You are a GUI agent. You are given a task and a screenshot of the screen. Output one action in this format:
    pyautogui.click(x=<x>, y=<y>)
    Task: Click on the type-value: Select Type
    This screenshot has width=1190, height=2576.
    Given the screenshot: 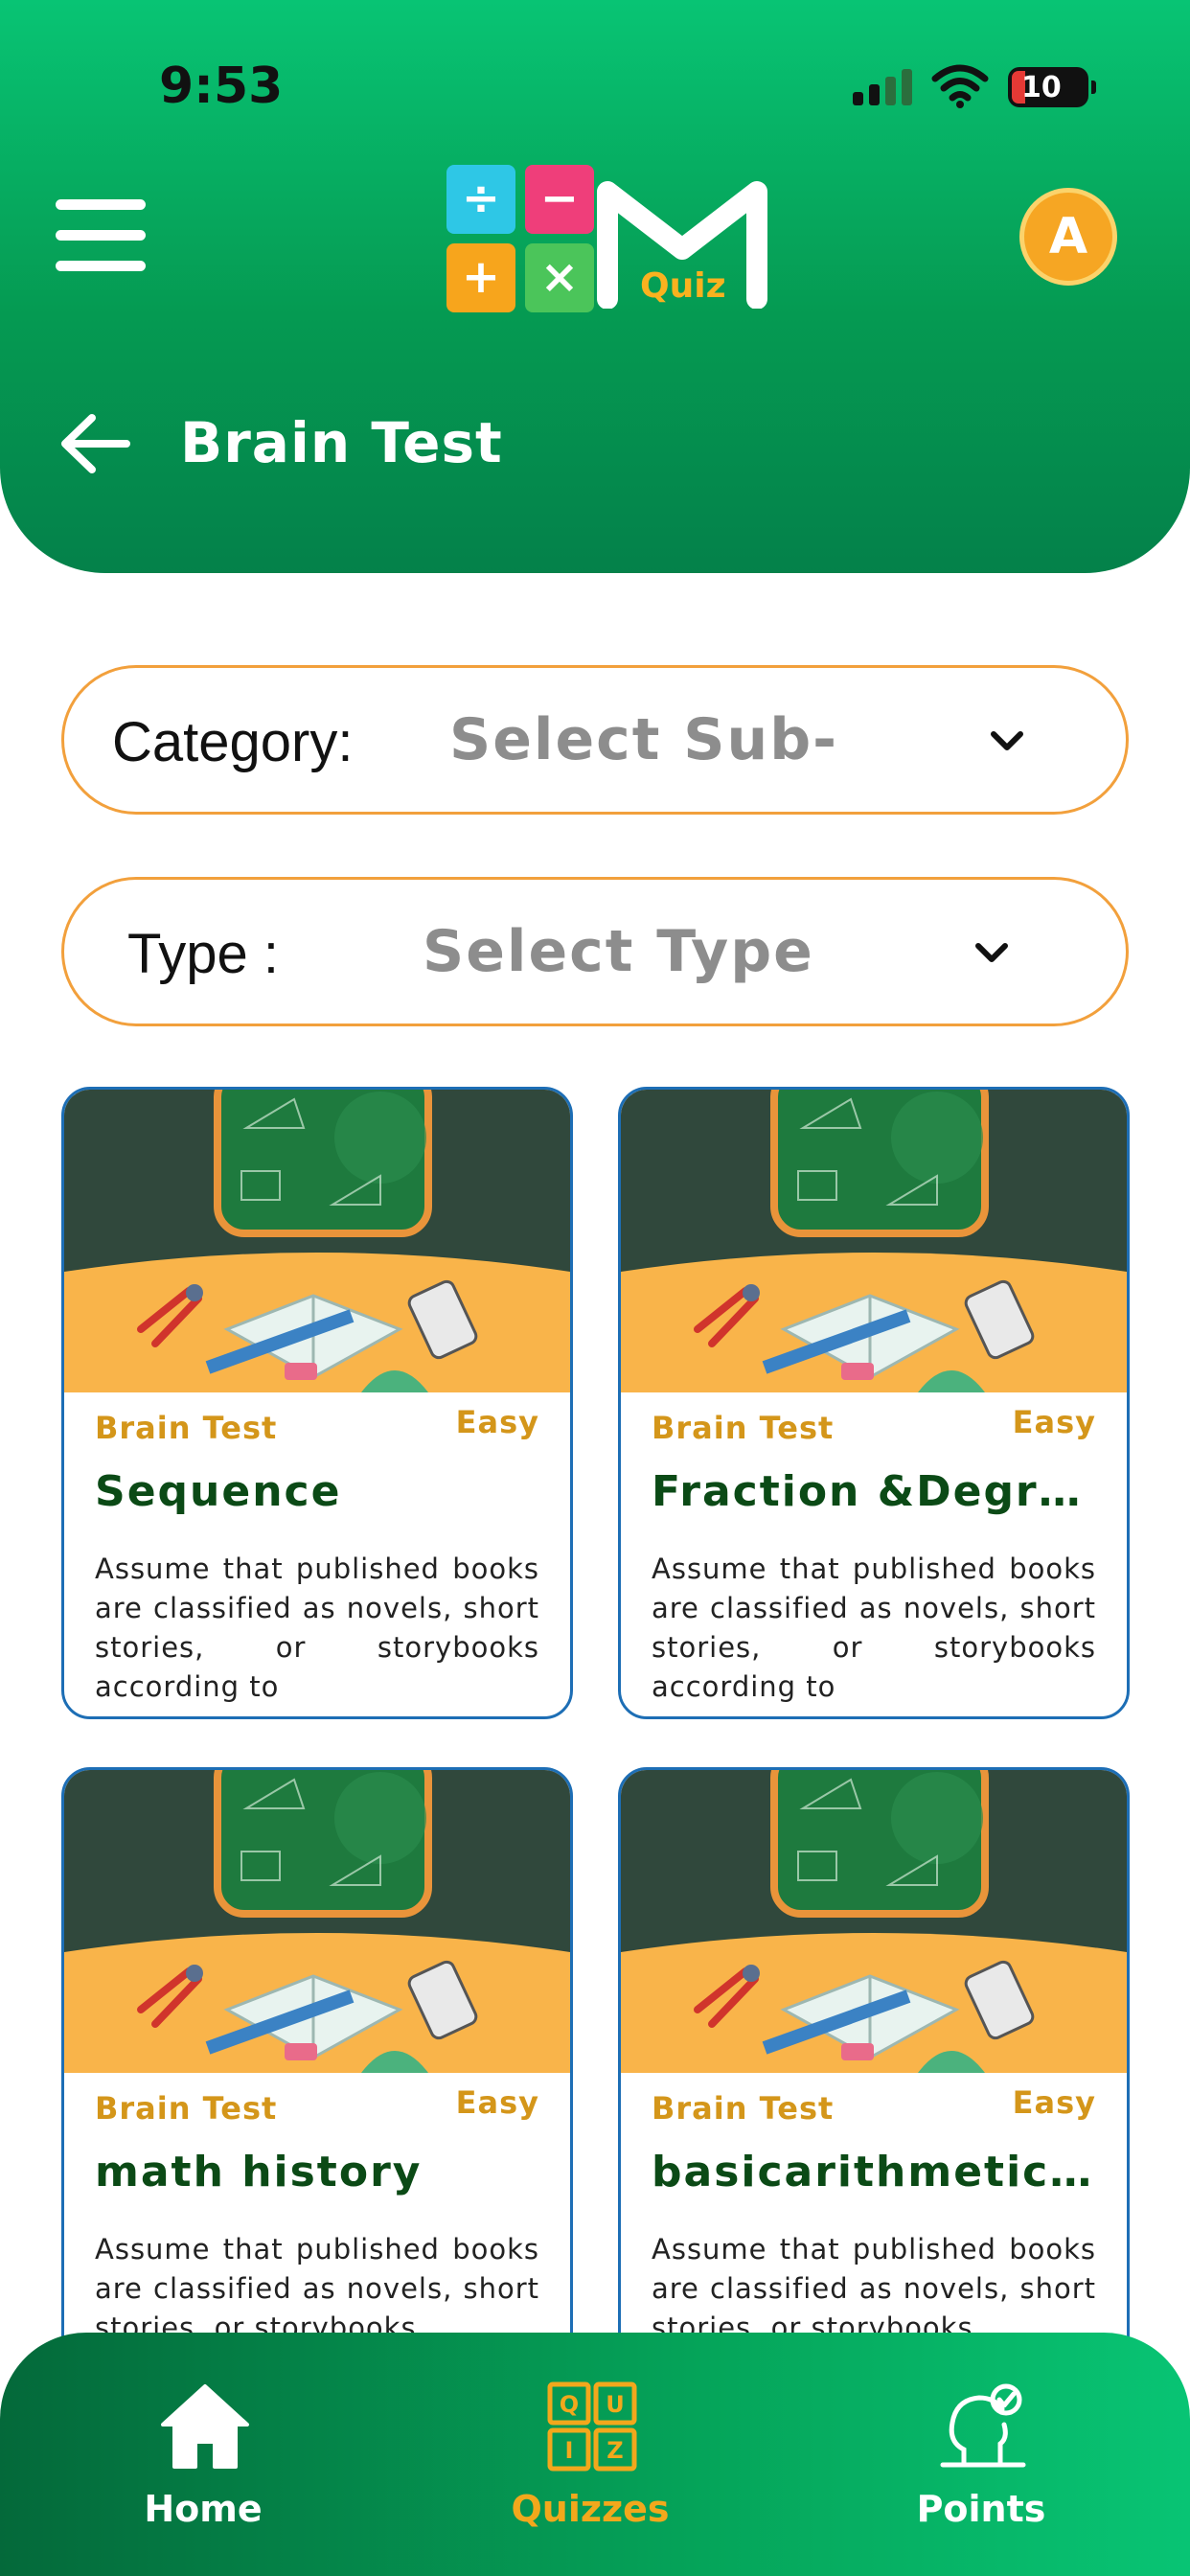 What is the action you would take?
    pyautogui.click(x=619, y=951)
    